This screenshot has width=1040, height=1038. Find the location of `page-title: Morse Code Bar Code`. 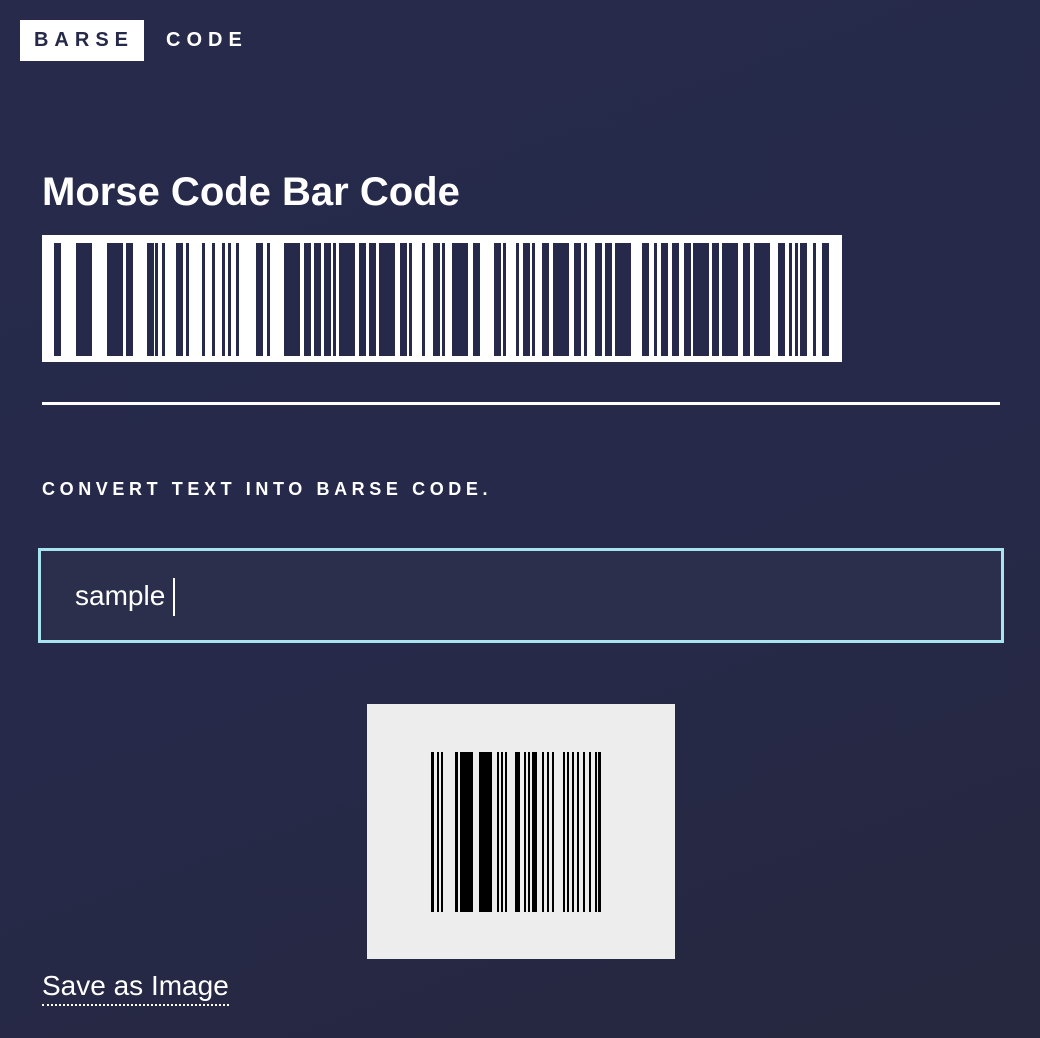

page-title: Morse Code Bar Code is located at coordinates (251, 192).